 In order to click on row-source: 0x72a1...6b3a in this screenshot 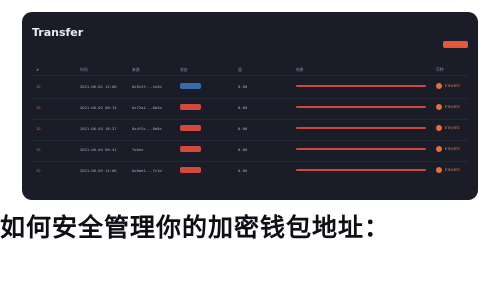, I will do `click(147, 107)`.